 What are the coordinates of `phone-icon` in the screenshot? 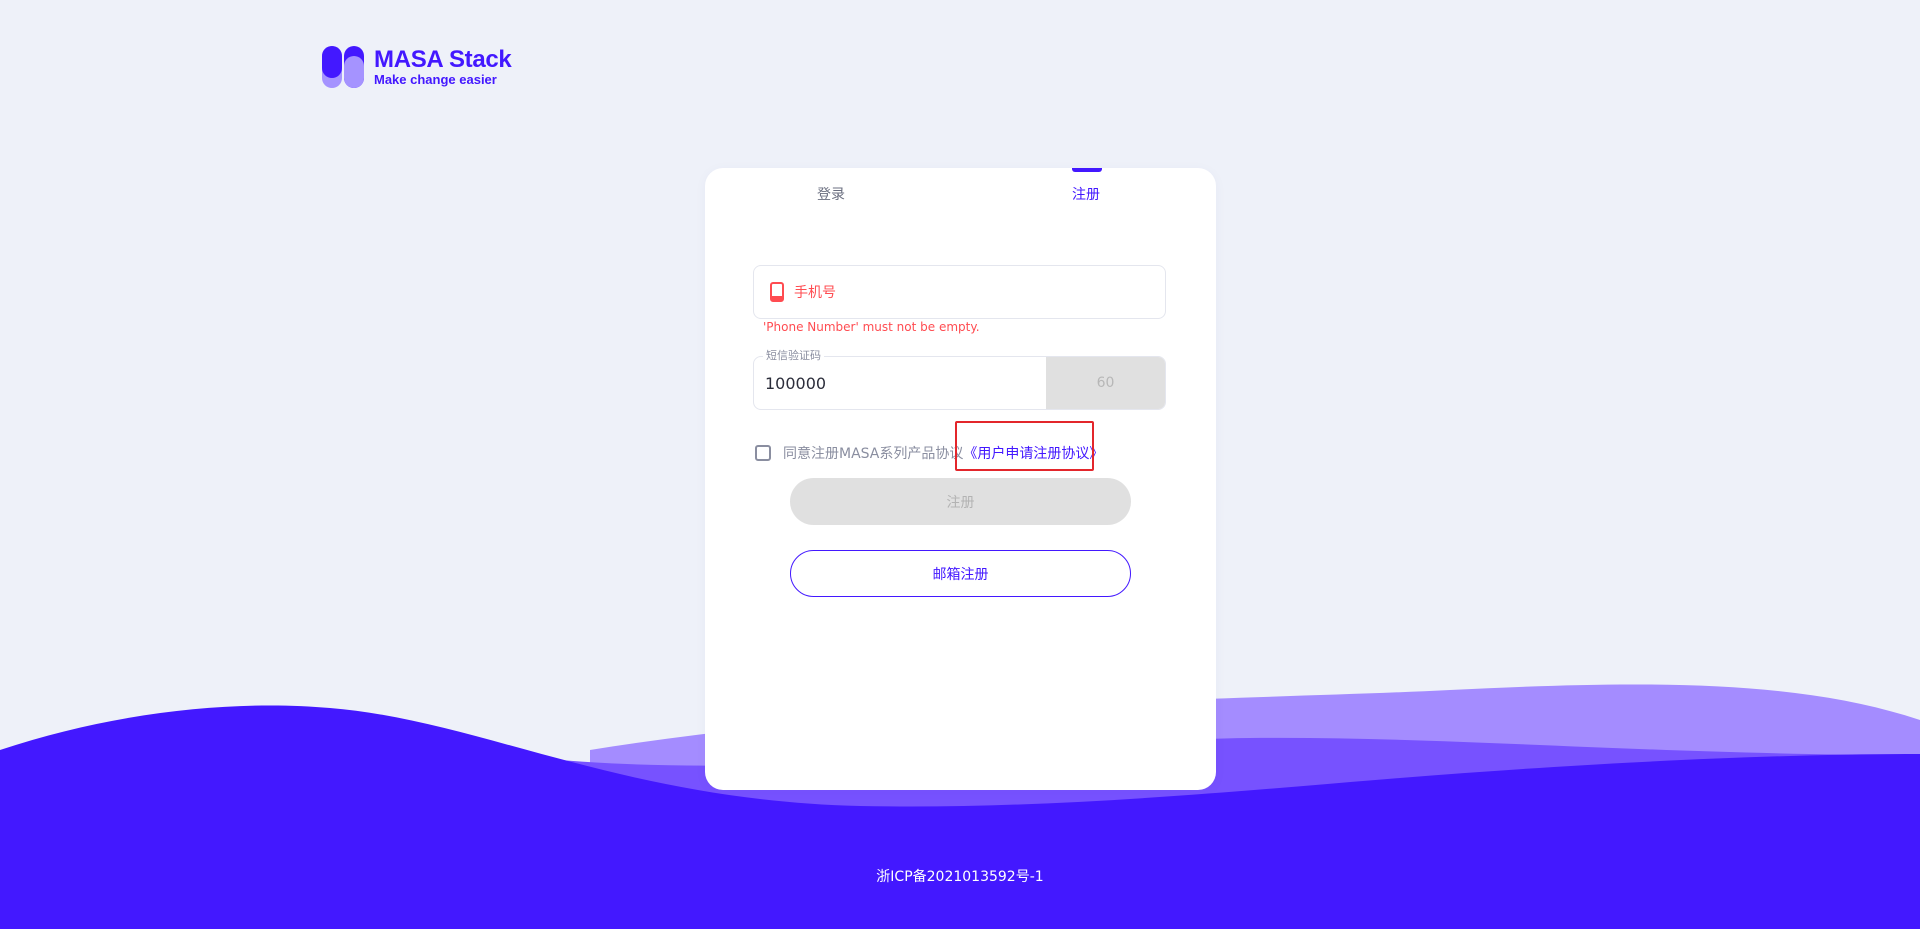 It's located at (777, 292).